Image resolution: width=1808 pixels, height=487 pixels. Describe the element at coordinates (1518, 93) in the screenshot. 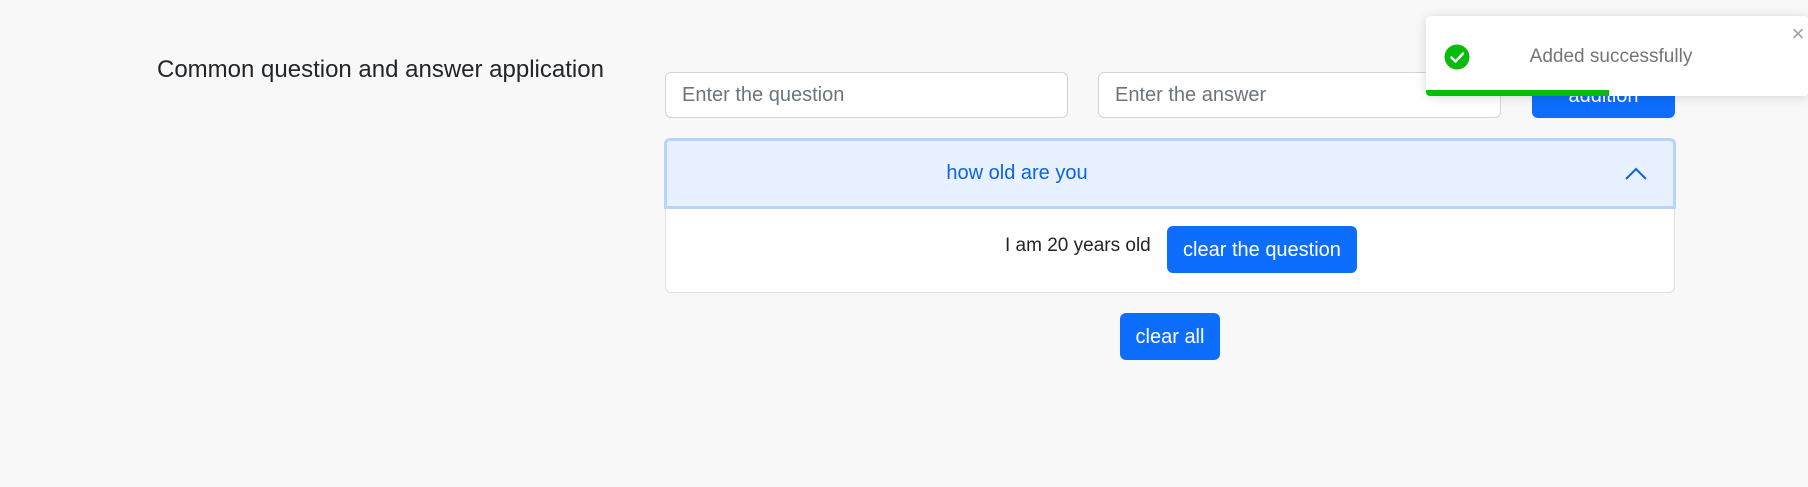

I see `toast-progress-bar` at that location.